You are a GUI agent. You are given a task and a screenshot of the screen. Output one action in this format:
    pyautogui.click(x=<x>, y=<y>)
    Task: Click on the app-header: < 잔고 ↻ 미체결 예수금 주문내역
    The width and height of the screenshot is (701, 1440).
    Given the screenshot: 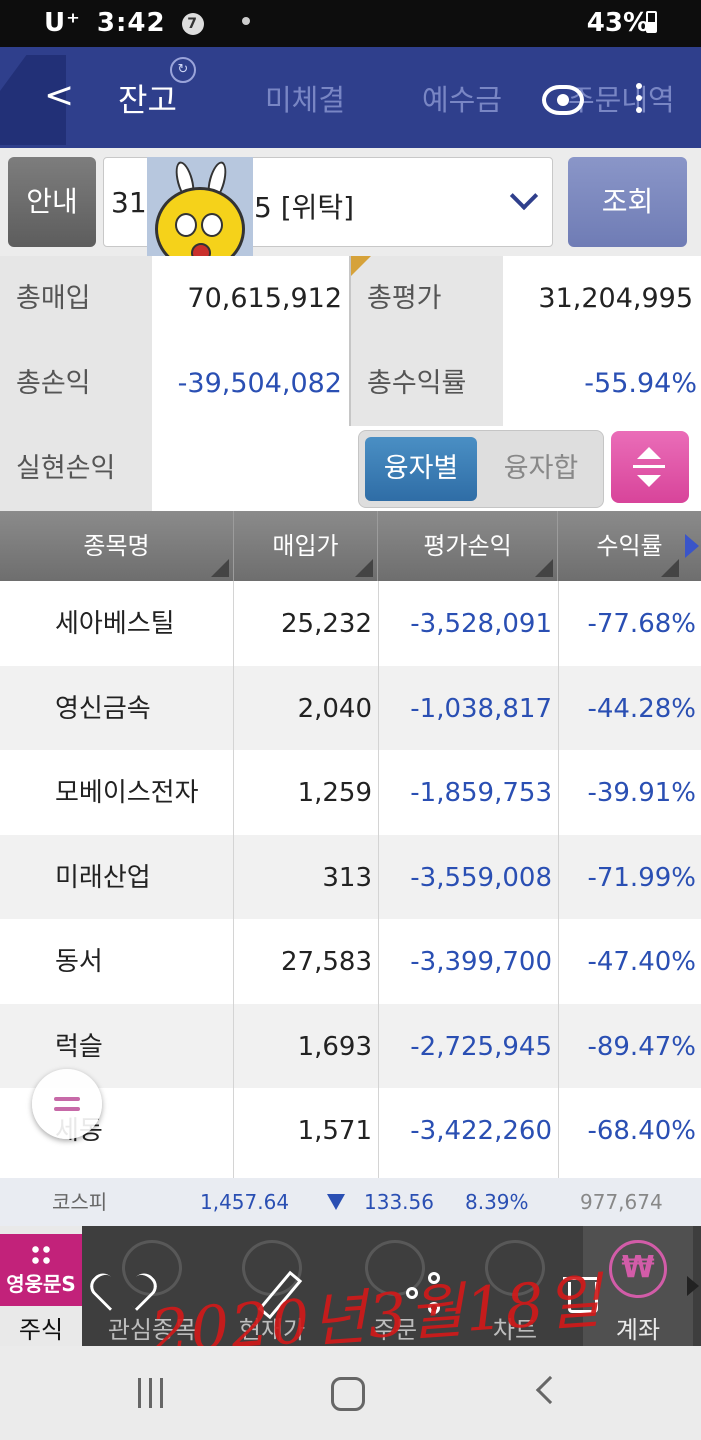 What is the action you would take?
    pyautogui.click(x=350, y=97)
    